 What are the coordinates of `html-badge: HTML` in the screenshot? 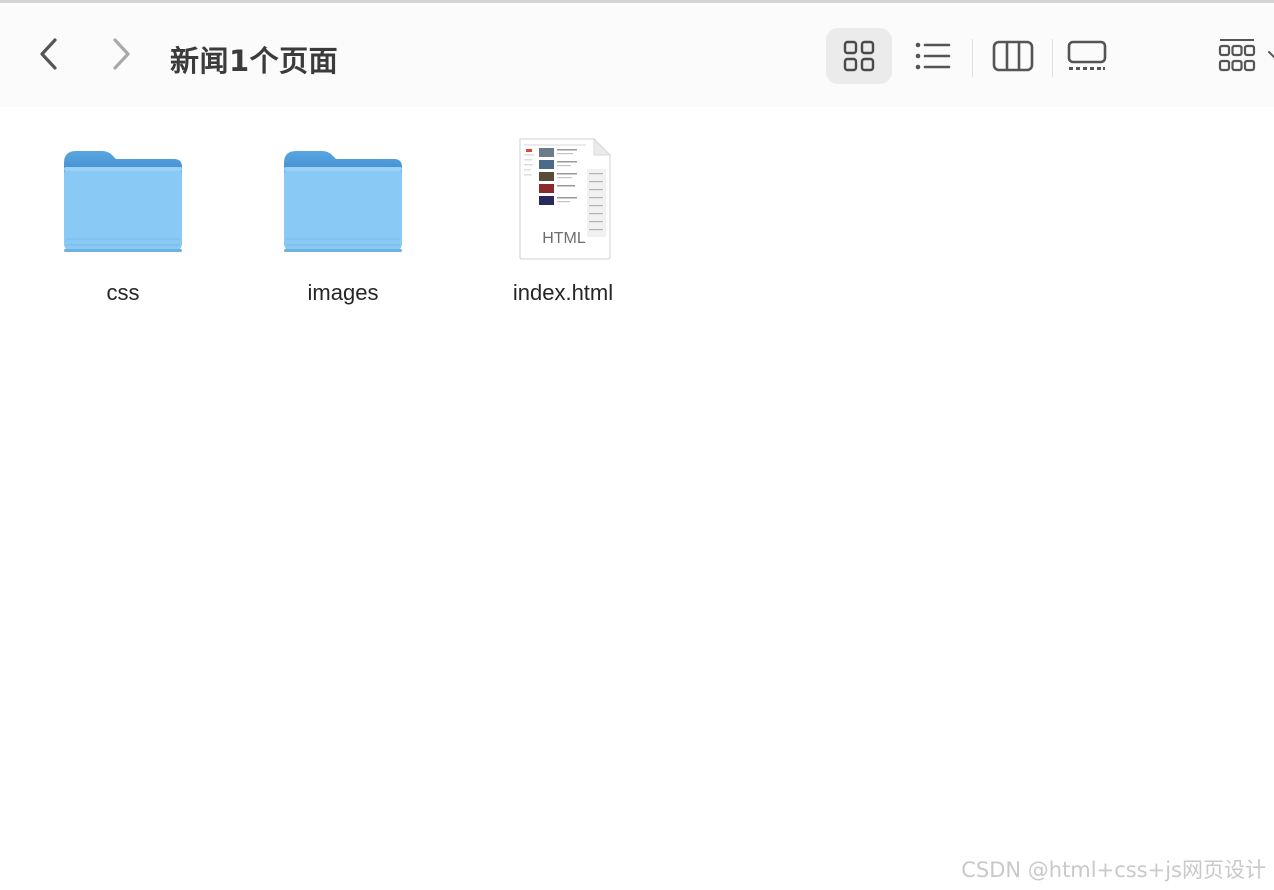 It's located at (564, 238).